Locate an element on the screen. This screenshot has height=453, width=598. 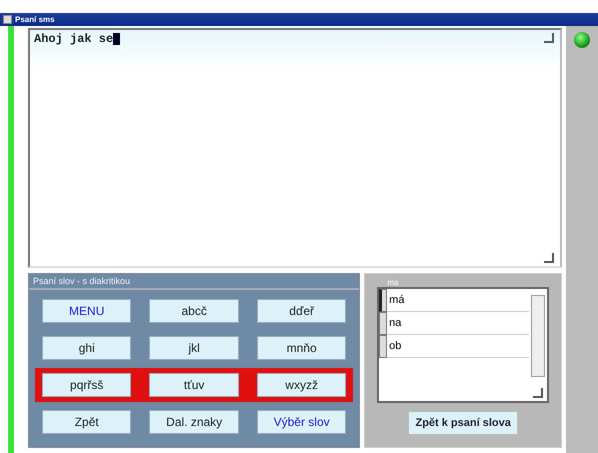
key-button: Zpět is located at coordinates (87, 422).